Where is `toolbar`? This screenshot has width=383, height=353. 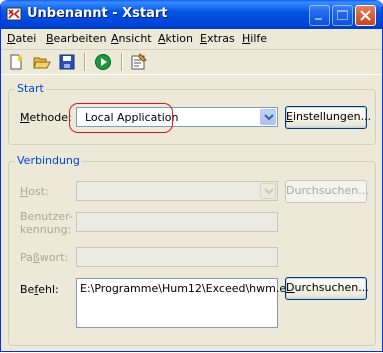
toolbar is located at coordinates (191, 62).